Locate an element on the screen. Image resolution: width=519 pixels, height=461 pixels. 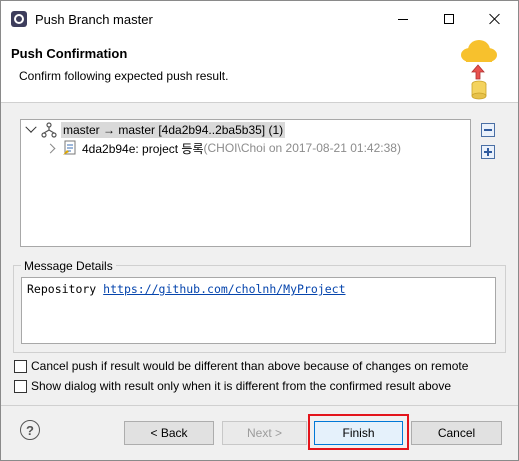
window-title: Push Branch master is located at coordinates (94, 19).